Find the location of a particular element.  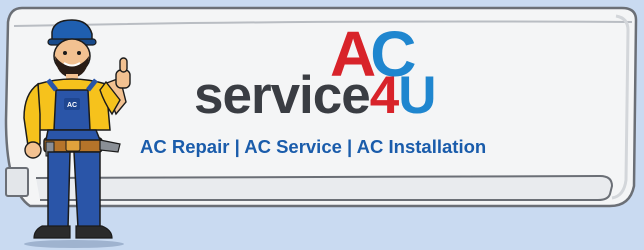

bib-badge: AC is located at coordinates (72, 105).